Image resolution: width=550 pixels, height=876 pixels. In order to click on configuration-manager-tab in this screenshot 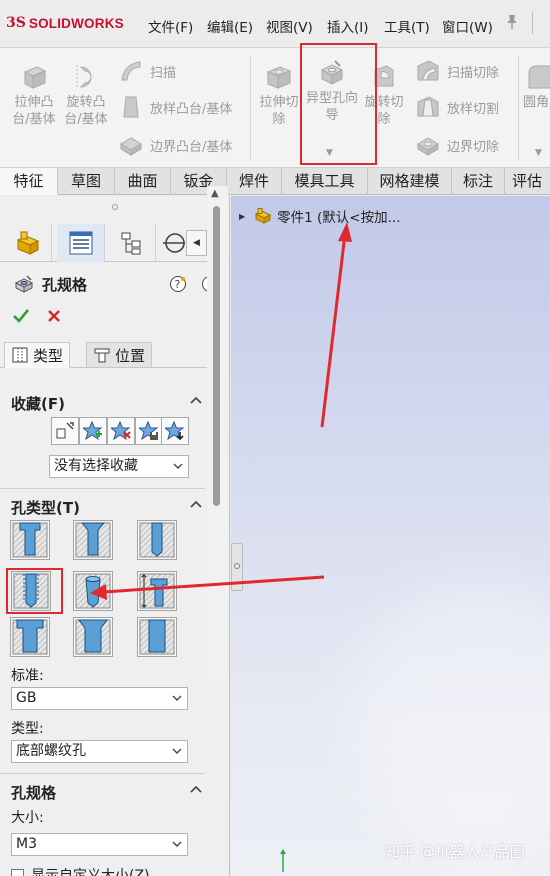, I will do `click(132, 243)`.